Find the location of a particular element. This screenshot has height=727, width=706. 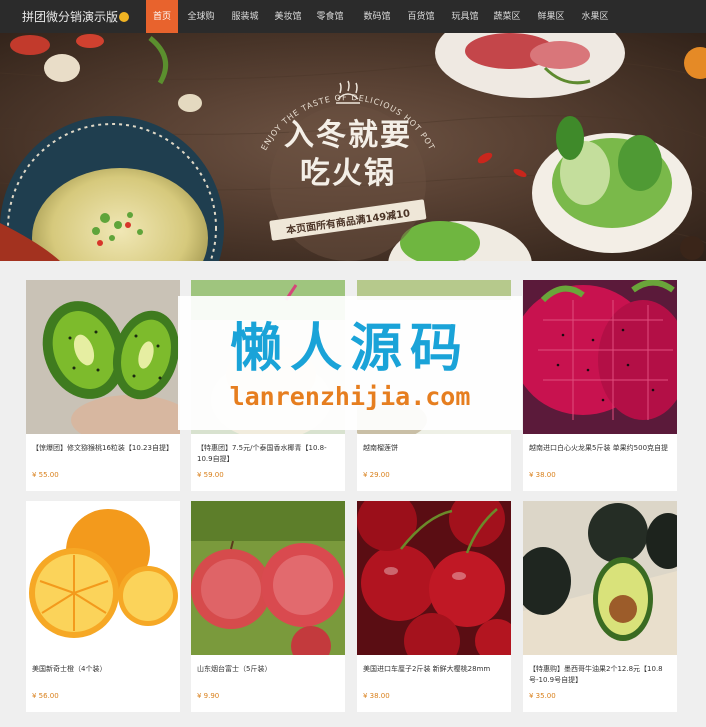

nav-item-home: 首页 is located at coordinates (162, 16).